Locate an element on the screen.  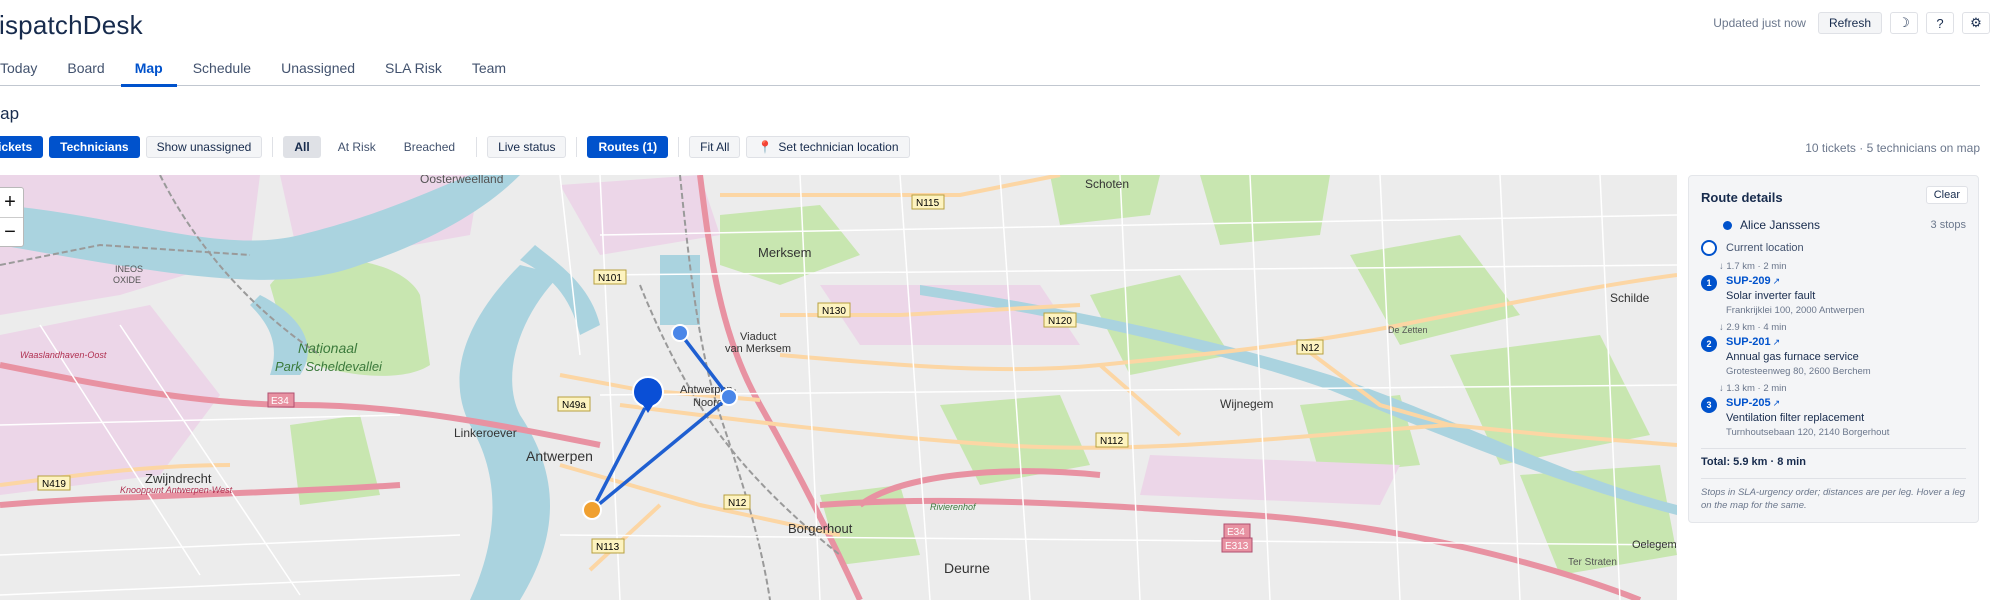
svg-text: N130 is located at coordinates (834, 311).